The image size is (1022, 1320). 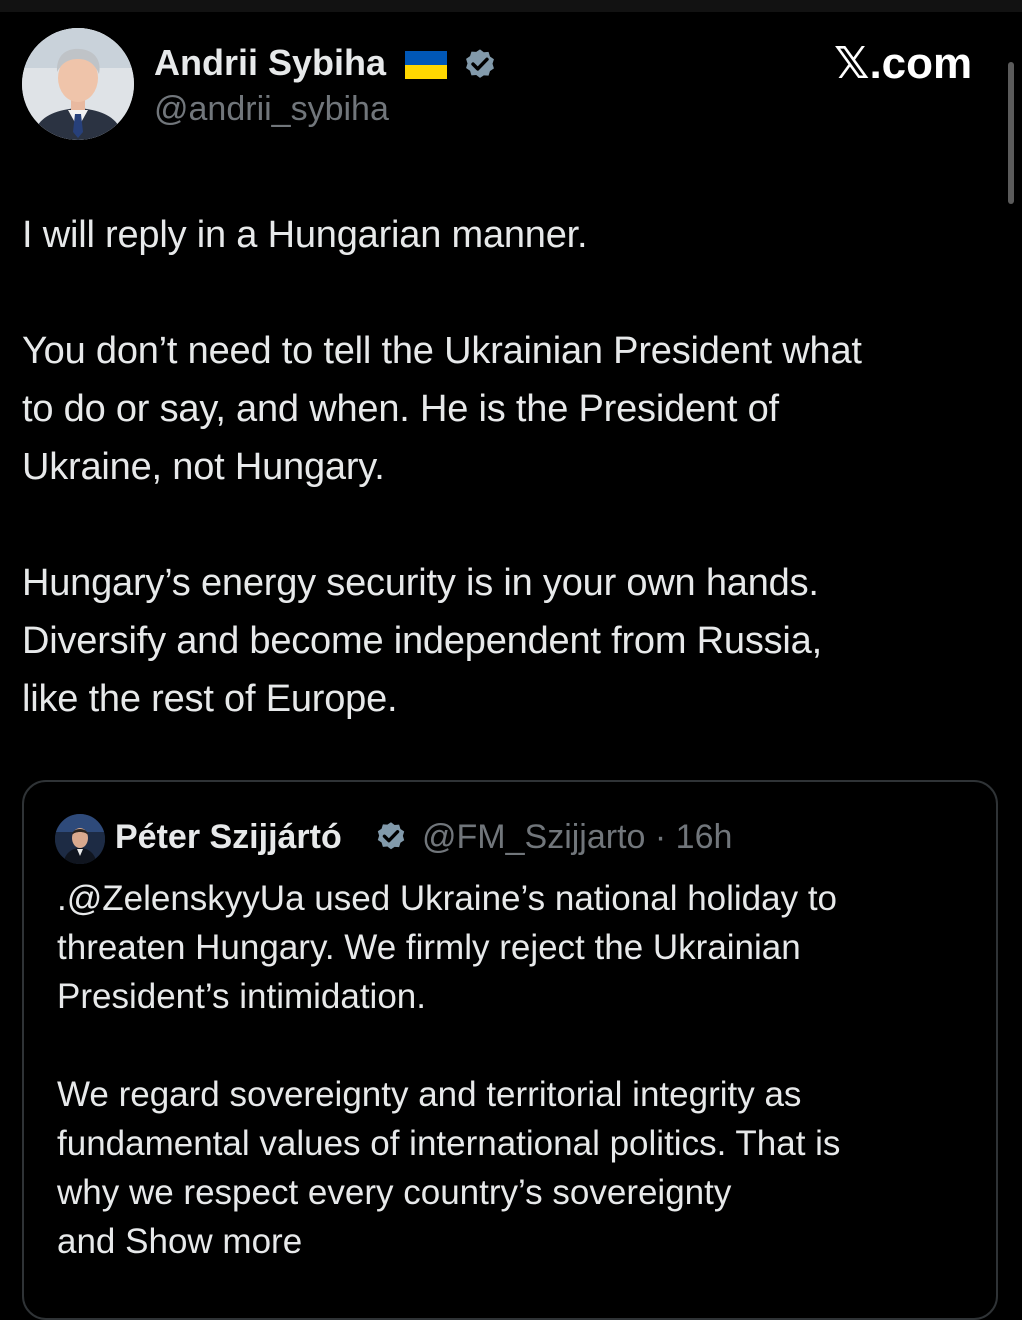 I want to click on author-avatar, so click(x=78, y=84).